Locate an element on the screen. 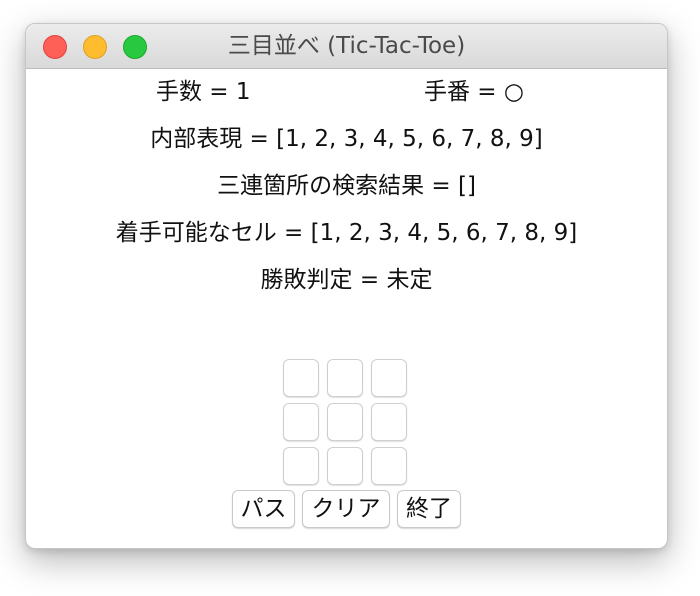 Image resolution: width=700 pixels, height=596 pixels. quit-button: 終了 is located at coordinates (429, 509).